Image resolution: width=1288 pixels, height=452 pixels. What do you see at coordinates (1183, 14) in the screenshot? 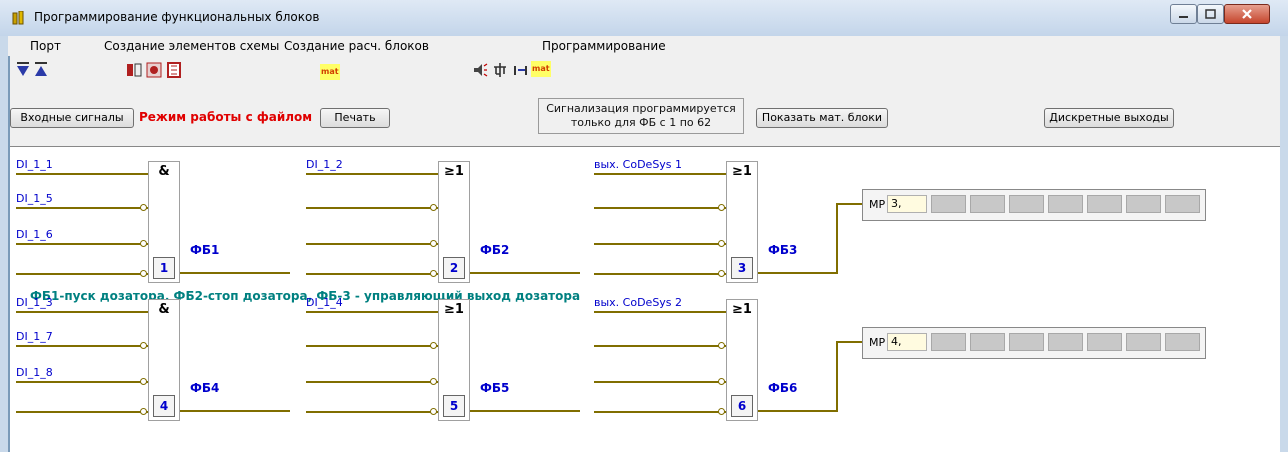
I see `minimize-button` at bounding box center [1183, 14].